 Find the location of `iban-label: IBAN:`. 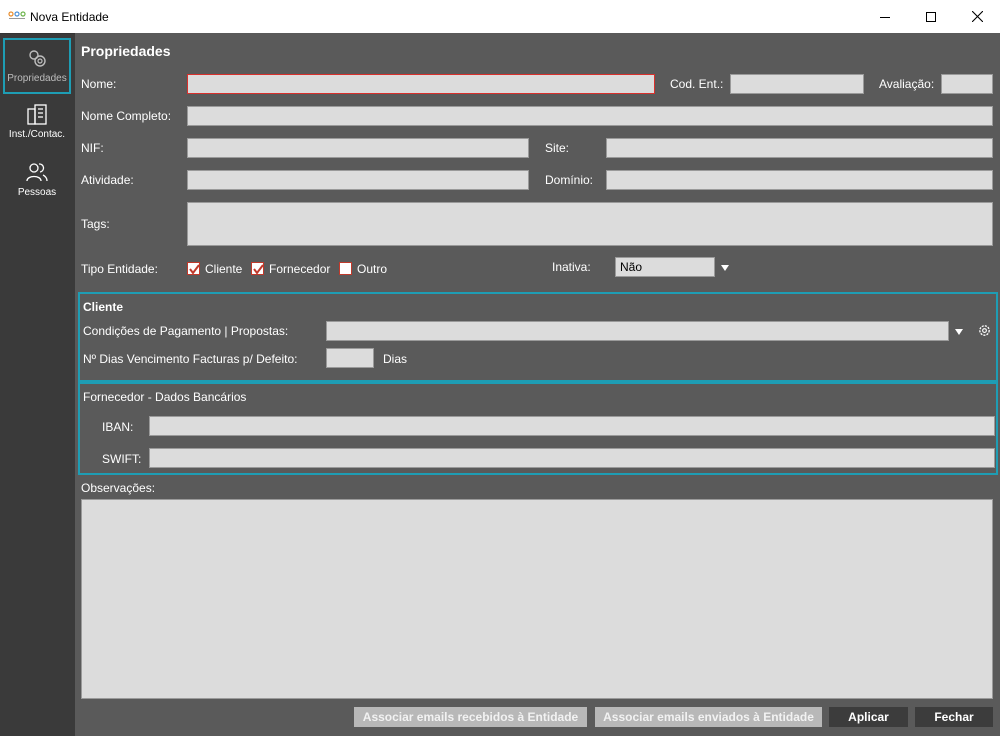

iban-label: IBAN: is located at coordinates (118, 427).